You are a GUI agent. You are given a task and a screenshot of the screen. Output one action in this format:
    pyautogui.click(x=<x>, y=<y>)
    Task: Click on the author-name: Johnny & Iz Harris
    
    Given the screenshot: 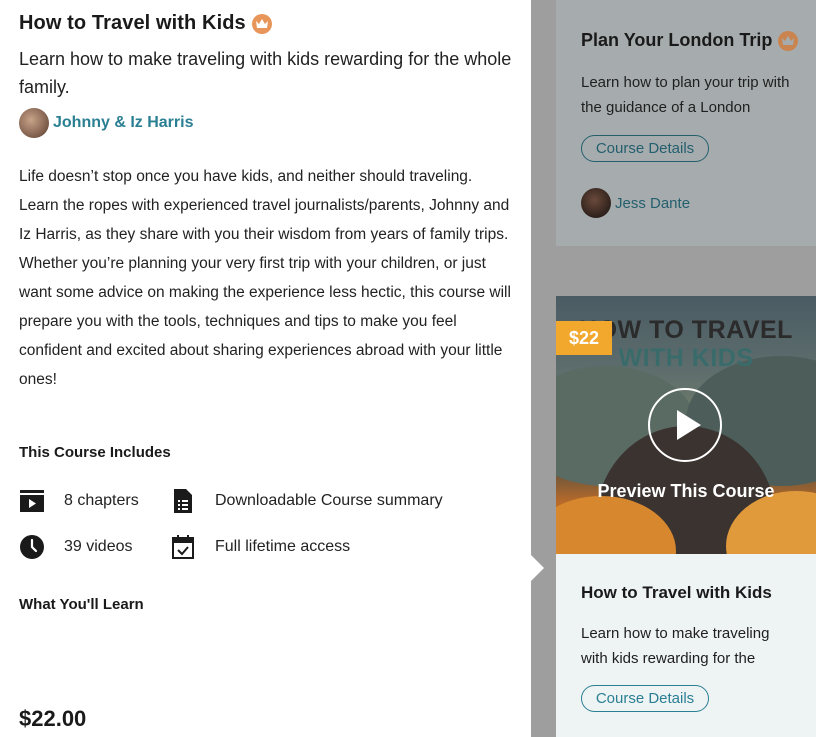 What is the action you would take?
    pyautogui.click(x=123, y=123)
    